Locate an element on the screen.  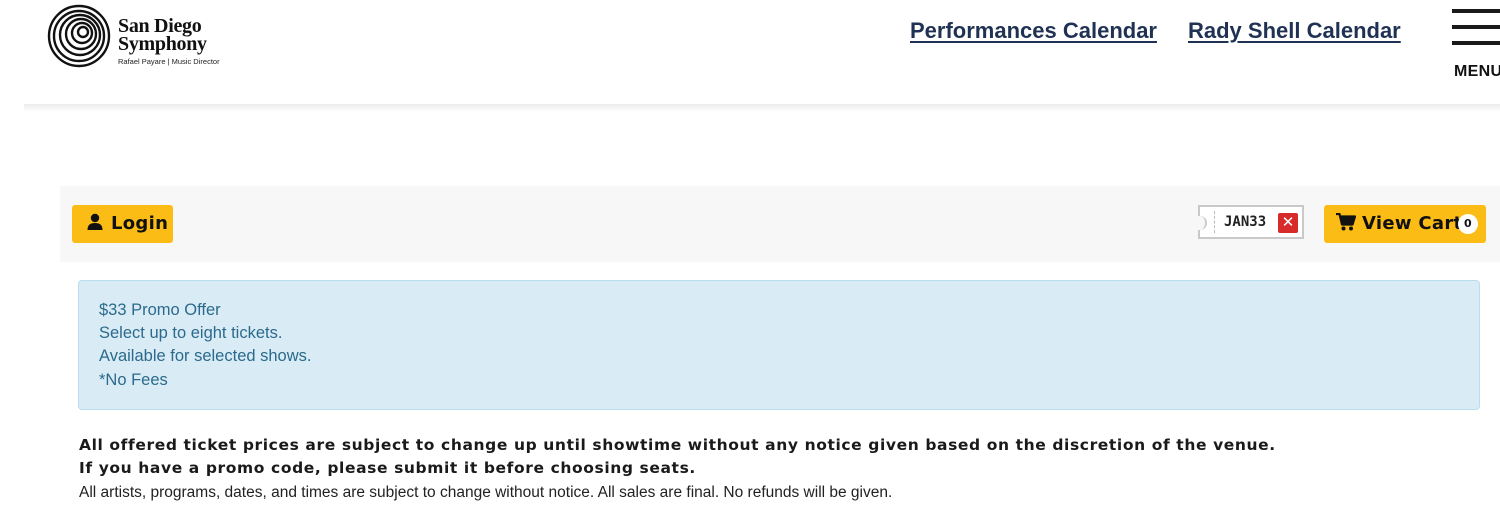
ticket-toolbar: Login JAN33 ✕ View Cart 0 is located at coordinates (780, 224).